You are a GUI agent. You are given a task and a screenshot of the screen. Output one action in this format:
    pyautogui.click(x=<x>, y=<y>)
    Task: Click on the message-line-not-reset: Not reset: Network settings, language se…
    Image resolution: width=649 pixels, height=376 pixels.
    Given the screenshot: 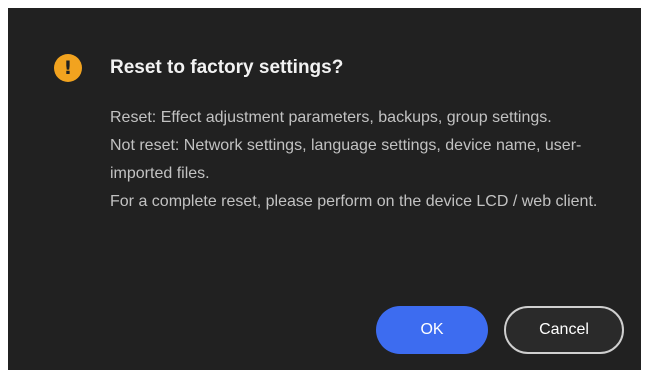 What is the action you would take?
    pyautogui.click(x=346, y=159)
    